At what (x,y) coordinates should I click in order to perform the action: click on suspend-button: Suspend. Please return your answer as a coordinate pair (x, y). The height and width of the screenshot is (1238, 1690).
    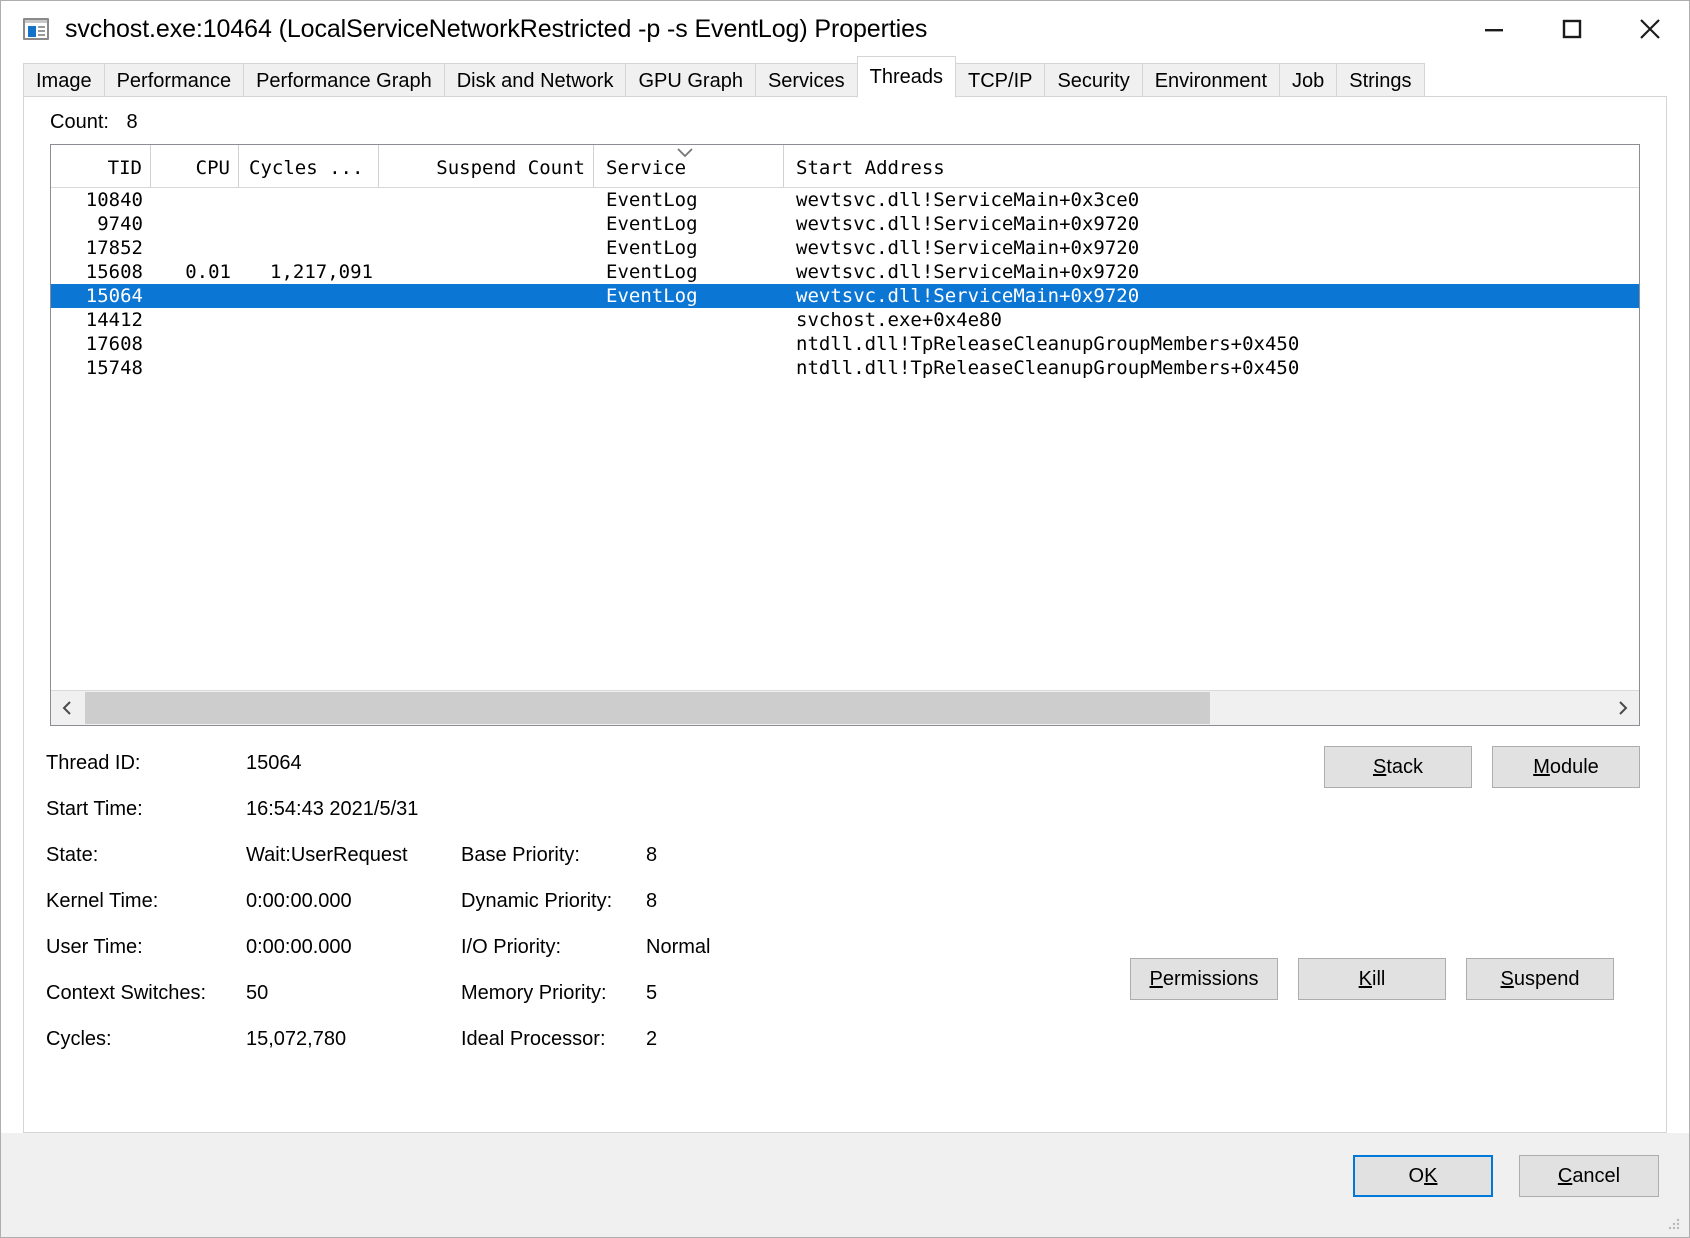
    Looking at the image, I should click on (1540, 979).